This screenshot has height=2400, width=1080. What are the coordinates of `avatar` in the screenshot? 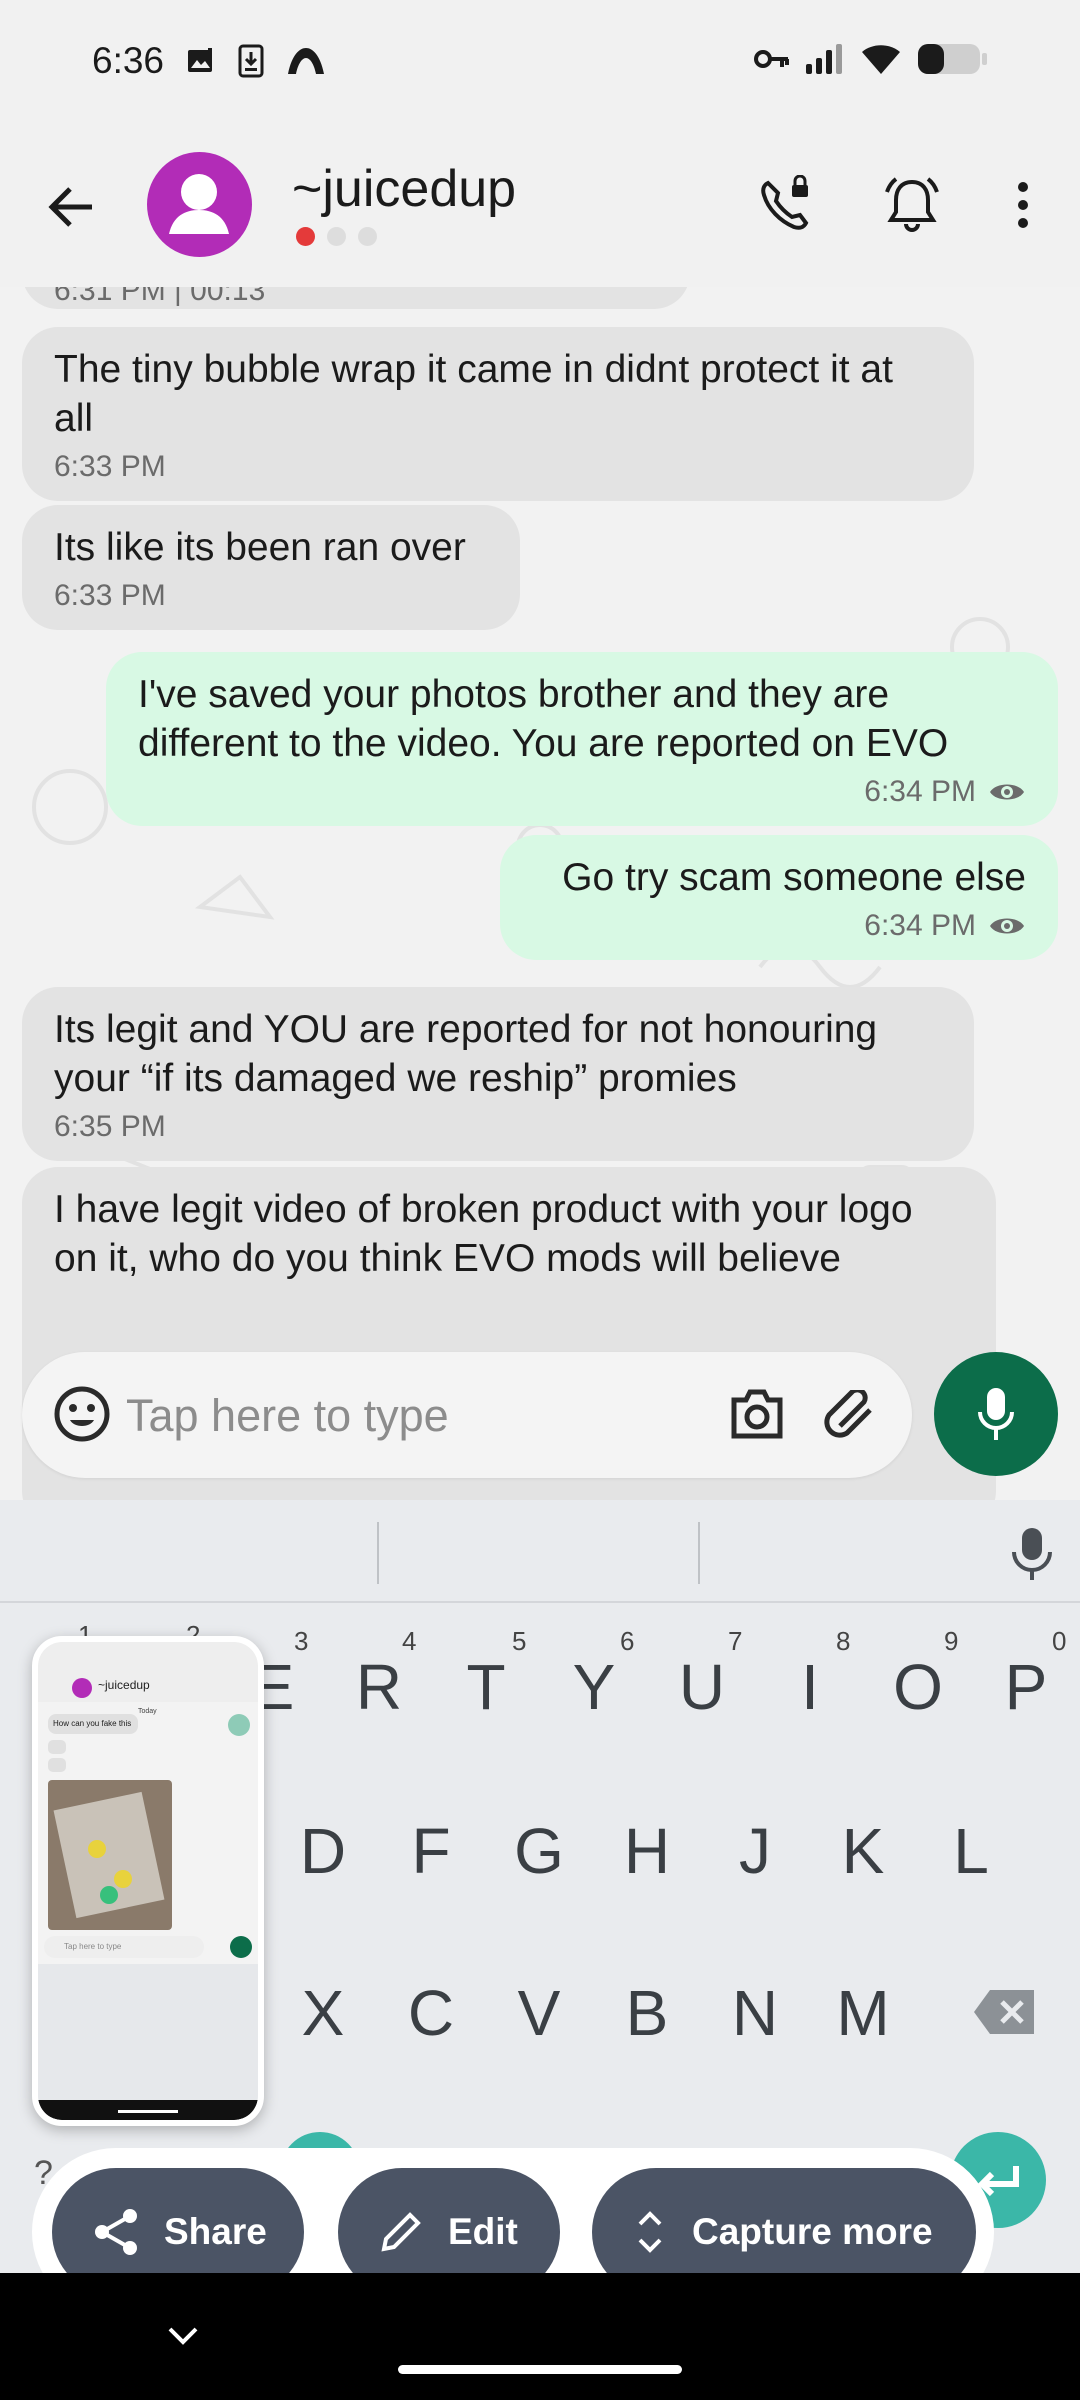 It's located at (199, 204).